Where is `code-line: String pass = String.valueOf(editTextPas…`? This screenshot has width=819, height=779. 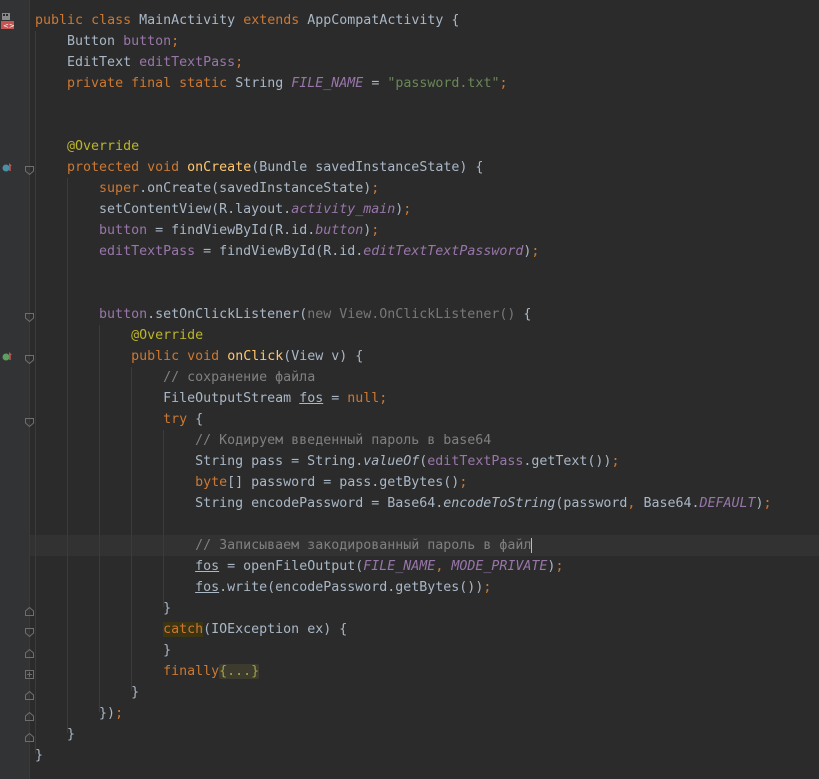
code-line: String pass = String.valueOf(editTextPas… is located at coordinates (327, 461).